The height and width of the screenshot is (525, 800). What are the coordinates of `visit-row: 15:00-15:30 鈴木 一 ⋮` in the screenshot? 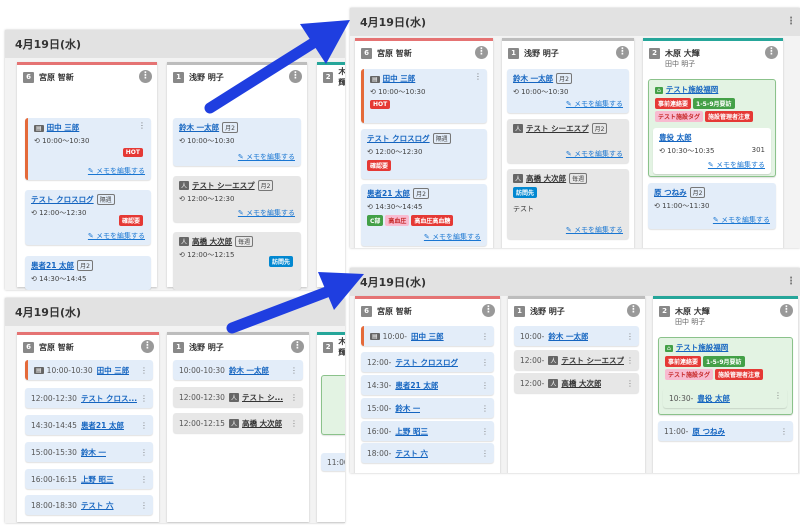 It's located at (89, 452).